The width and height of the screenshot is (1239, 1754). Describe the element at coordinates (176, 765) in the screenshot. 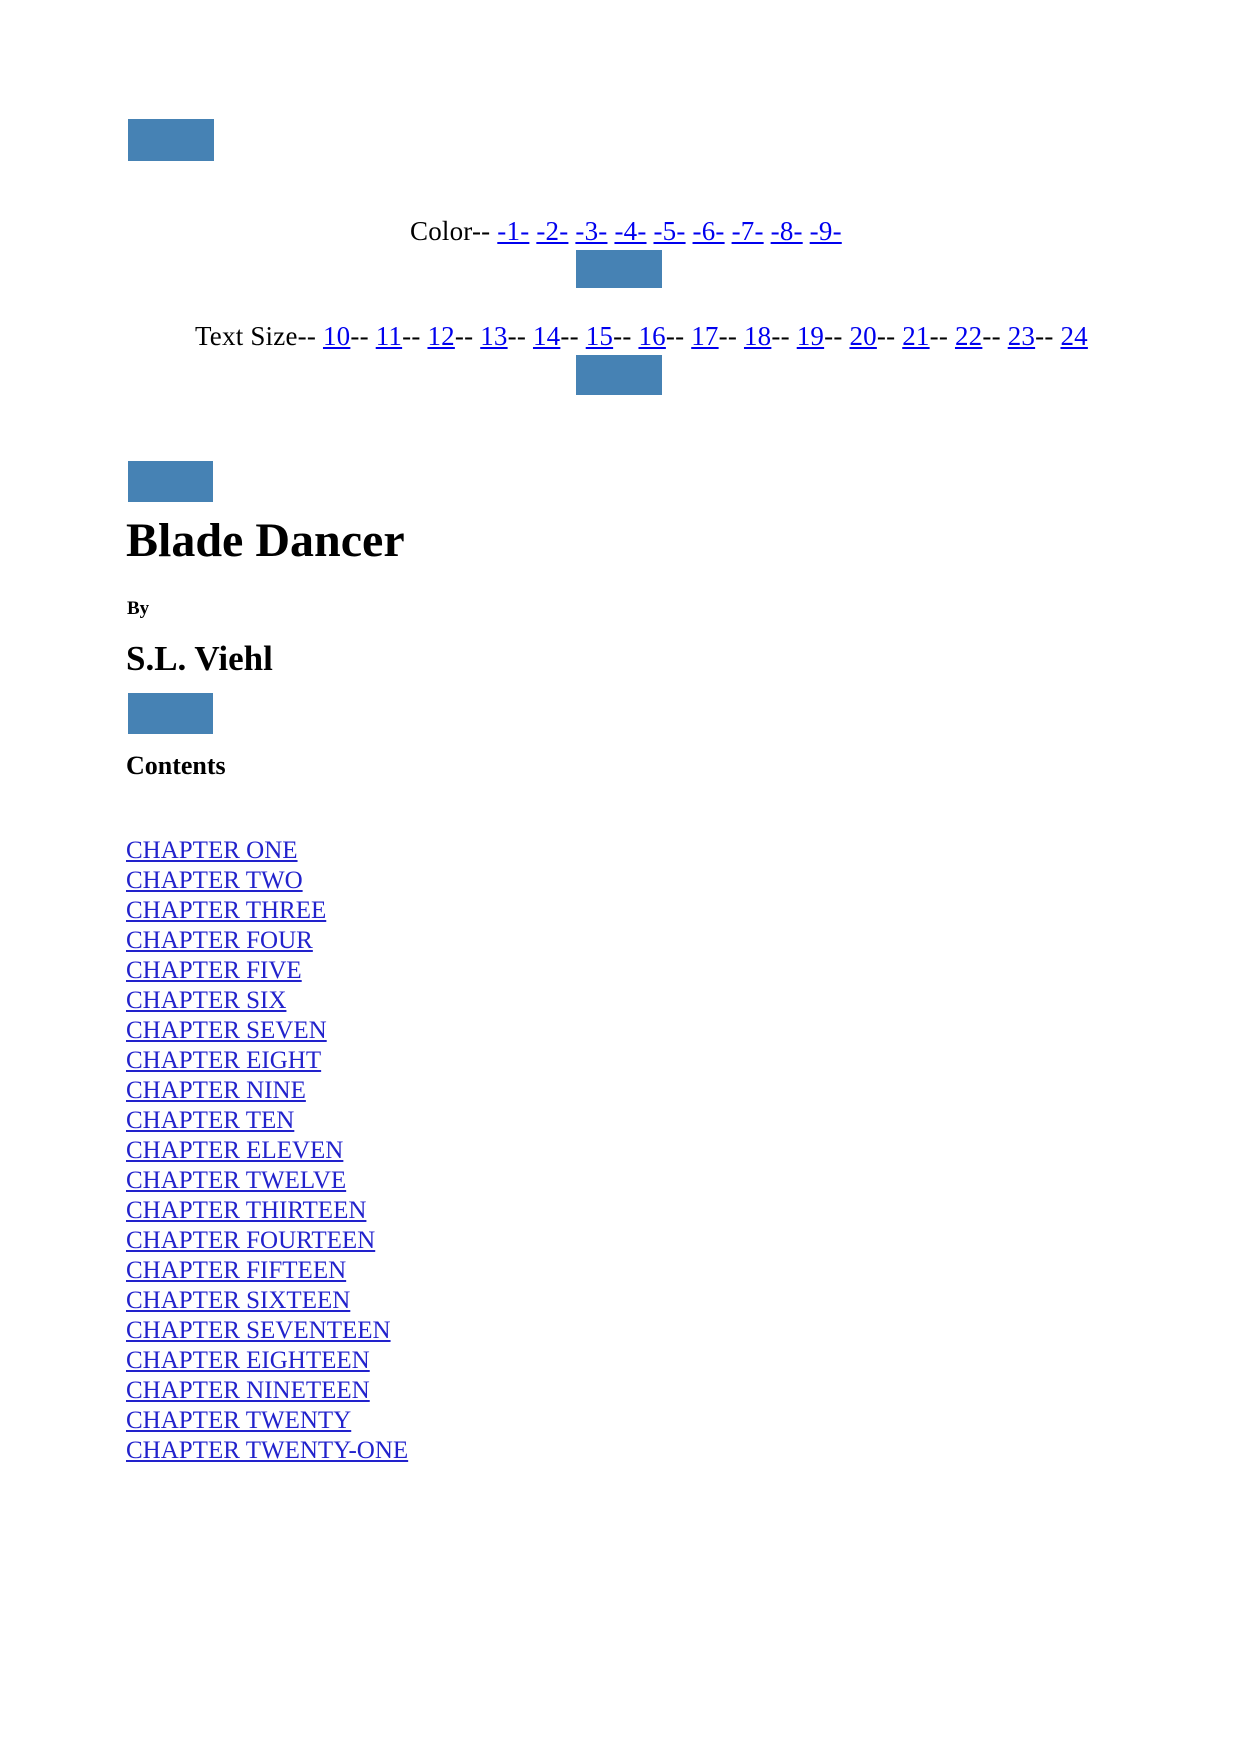

I see `contents-heading: Contents` at that location.